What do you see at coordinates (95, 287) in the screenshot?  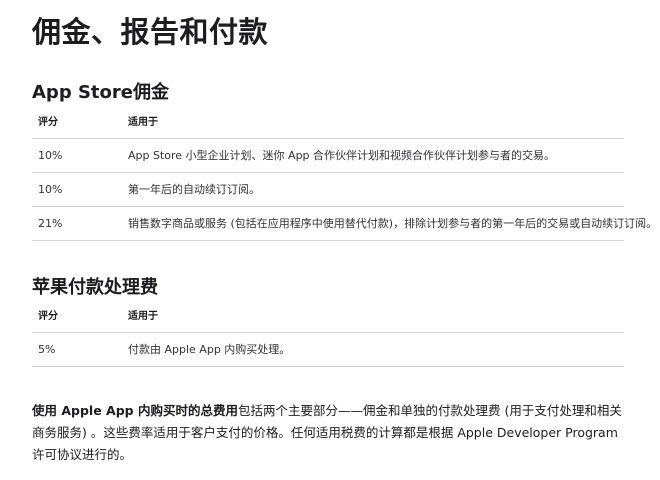 I see `apple-payment-fee-heading: 苹果付款处理费` at bounding box center [95, 287].